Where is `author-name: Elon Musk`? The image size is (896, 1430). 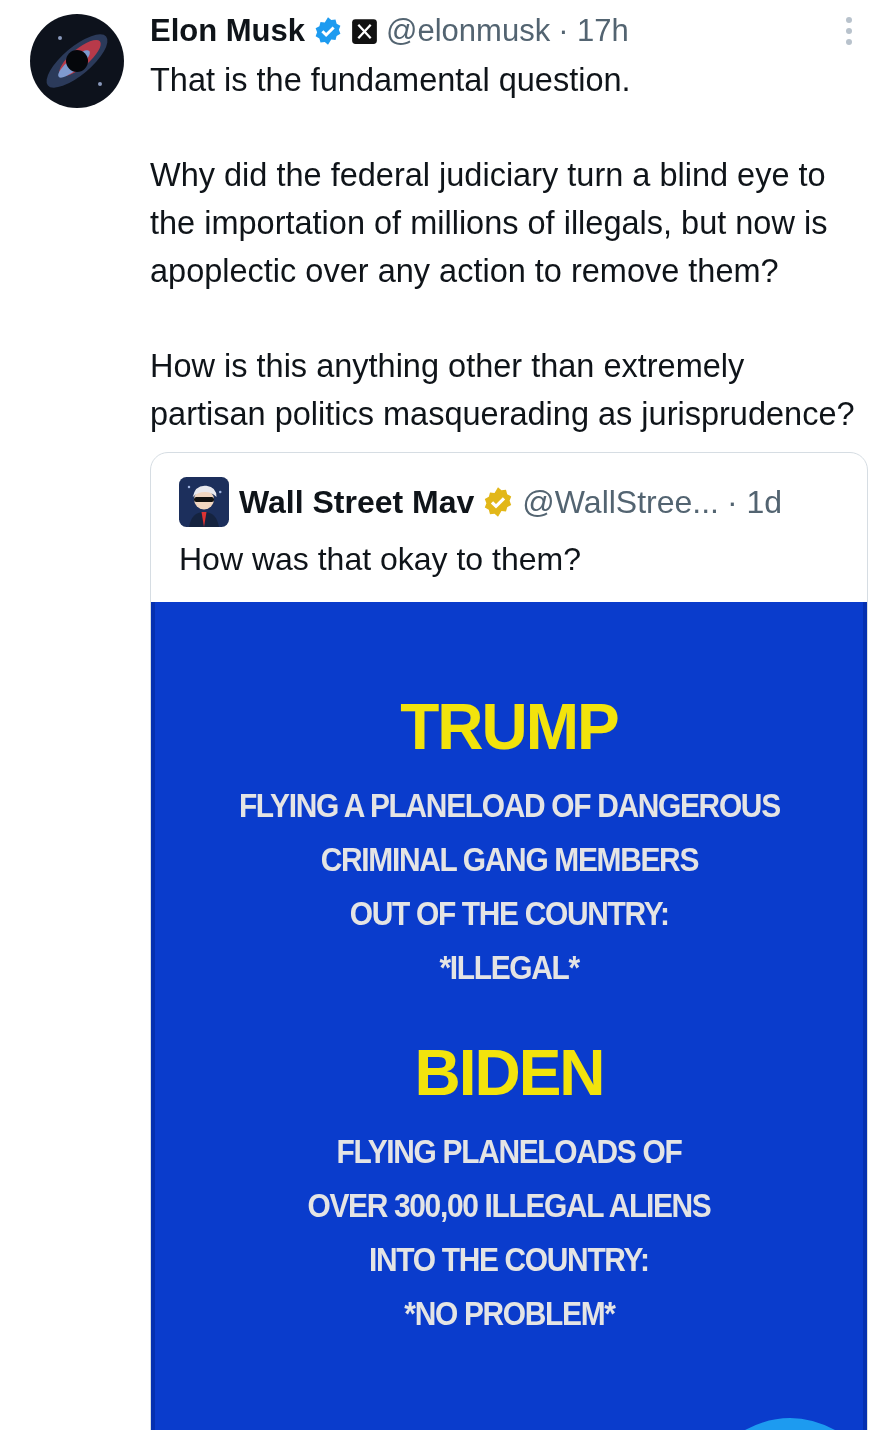
author-name: Elon Musk is located at coordinates (227, 31).